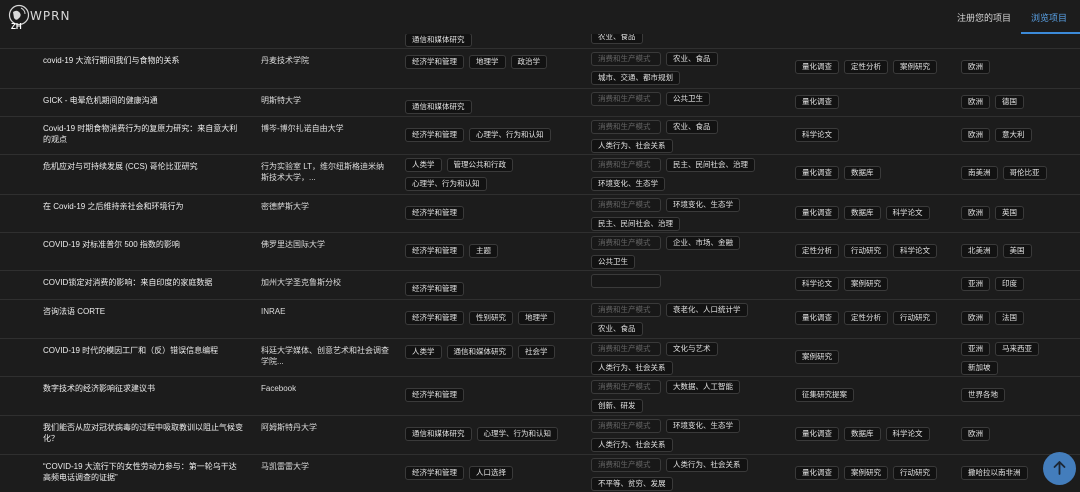 Image resolution: width=1080 pixels, height=492 pixels. I want to click on geography-tag: 哥伦比亚, so click(1024, 173).